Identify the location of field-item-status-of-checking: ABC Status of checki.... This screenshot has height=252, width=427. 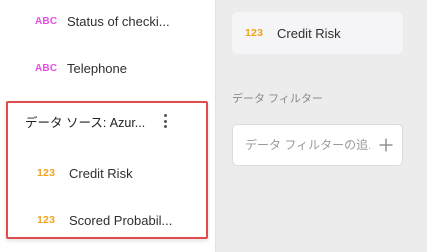
(105, 21).